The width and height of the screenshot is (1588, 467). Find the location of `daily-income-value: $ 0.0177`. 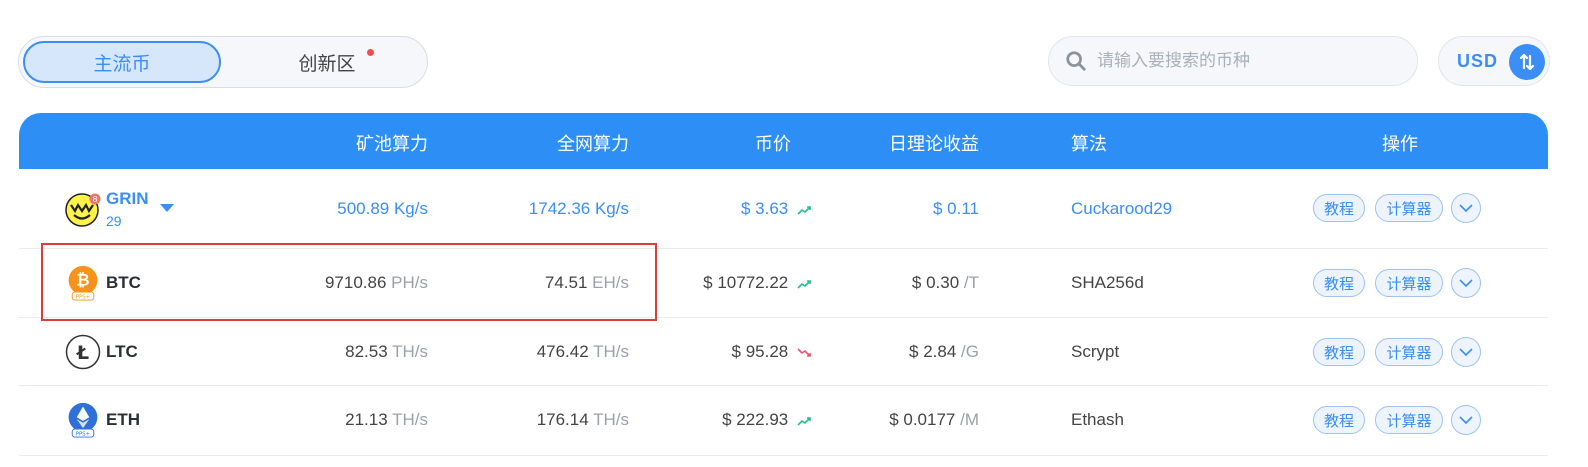

daily-income-value: $ 0.0177 is located at coordinates (922, 419).